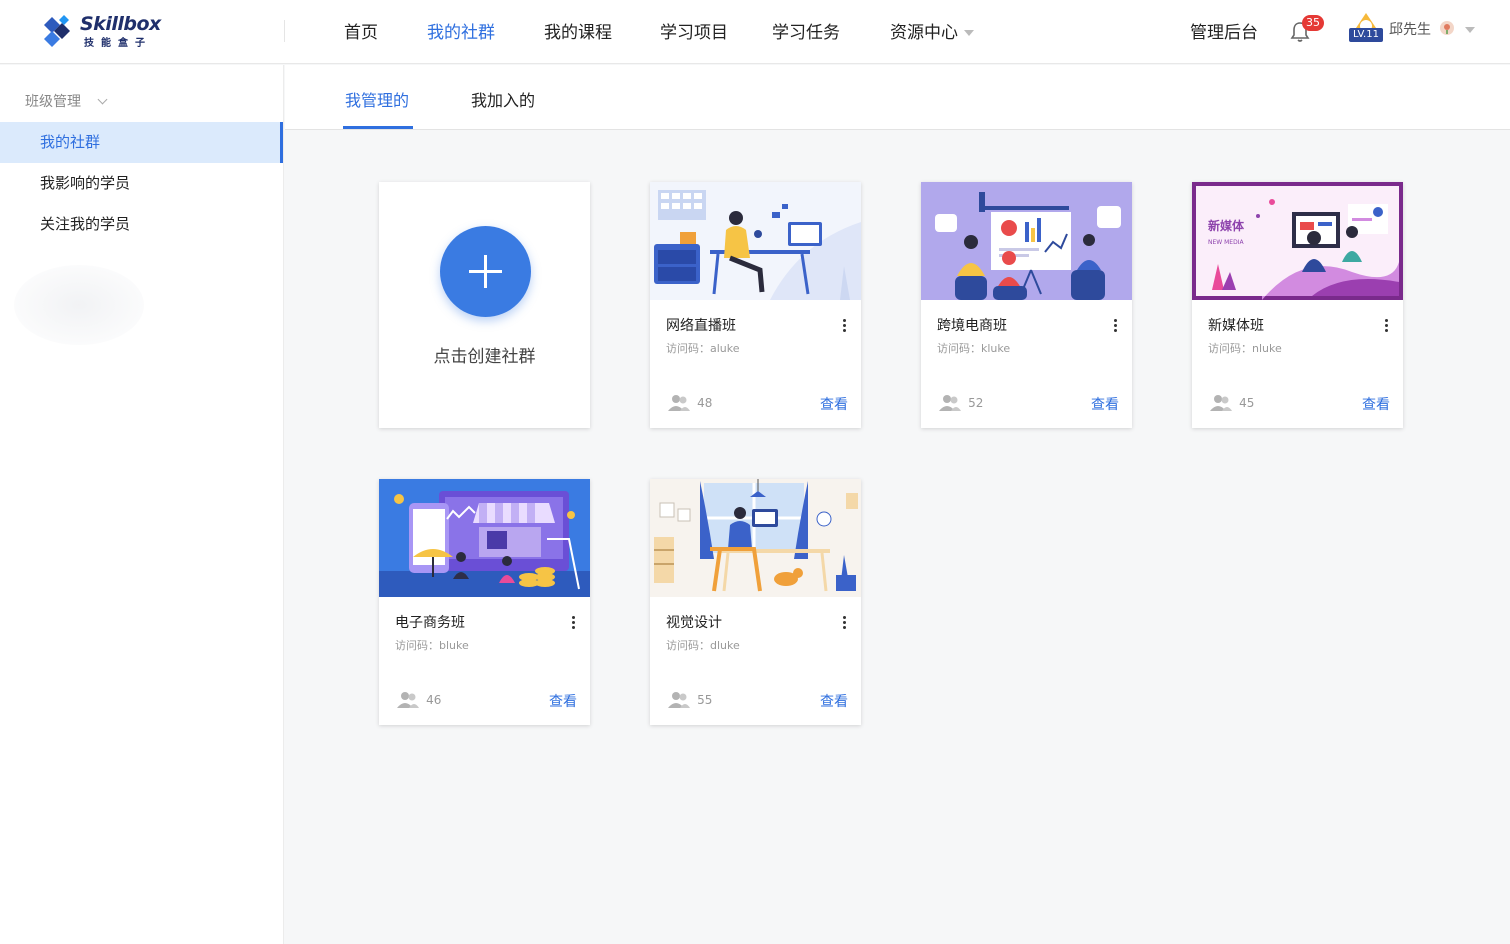 The height and width of the screenshot is (944, 1510). Describe the element at coordinates (57, 31) in the screenshot. I see `logo-mark-icon` at that location.